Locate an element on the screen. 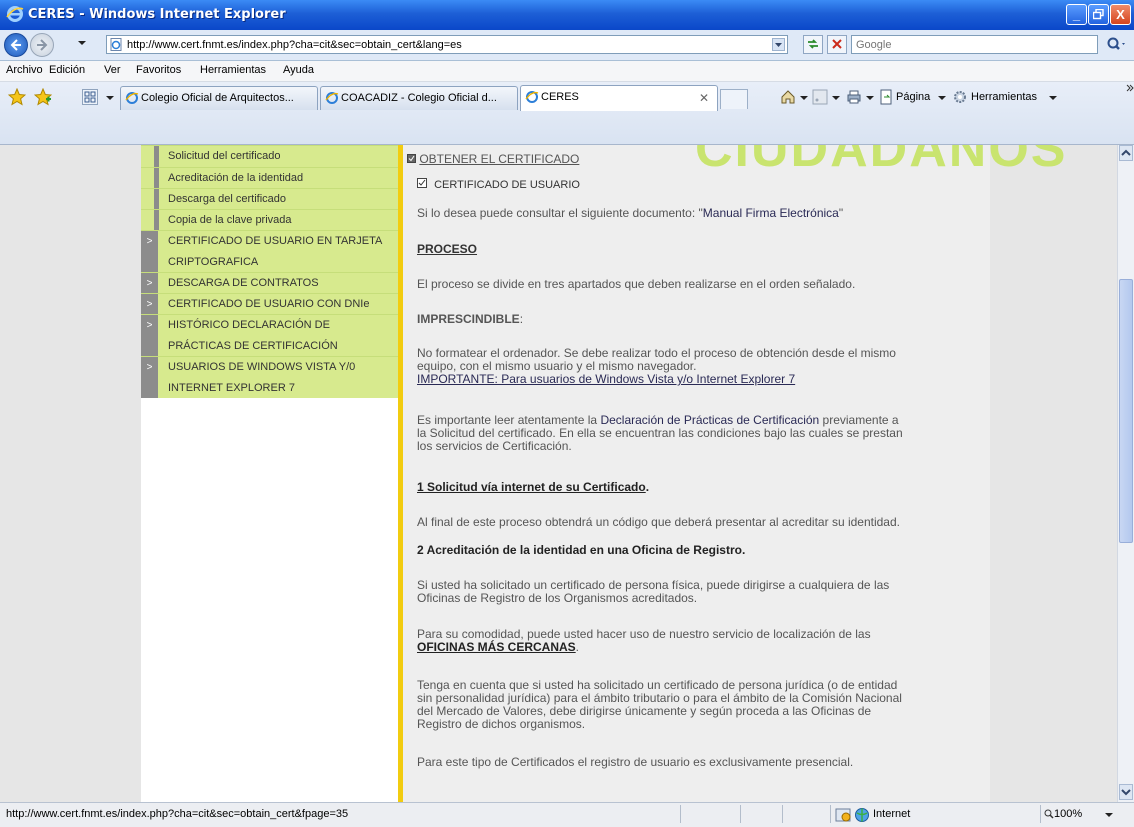  search-box is located at coordinates (974, 44).